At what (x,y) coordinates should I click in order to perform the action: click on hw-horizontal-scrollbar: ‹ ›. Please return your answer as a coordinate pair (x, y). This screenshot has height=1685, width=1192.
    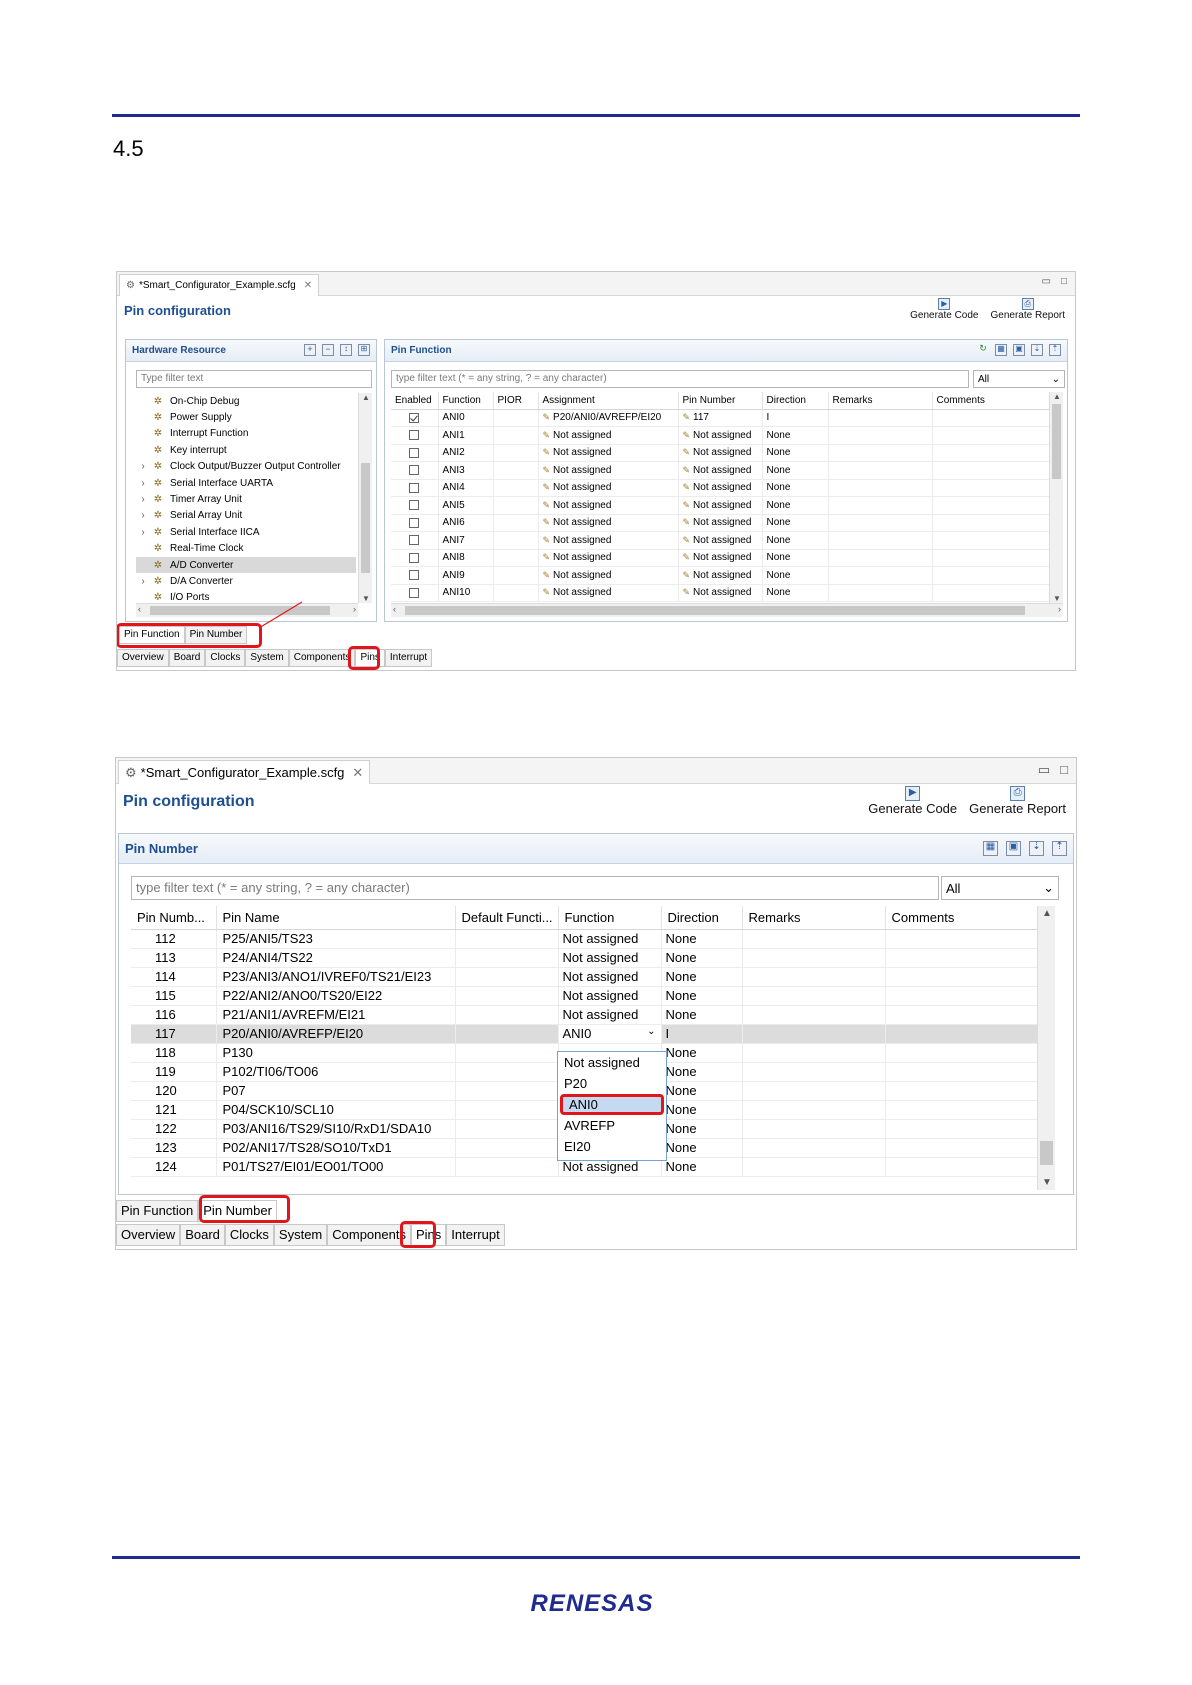
    Looking at the image, I should click on (247, 610).